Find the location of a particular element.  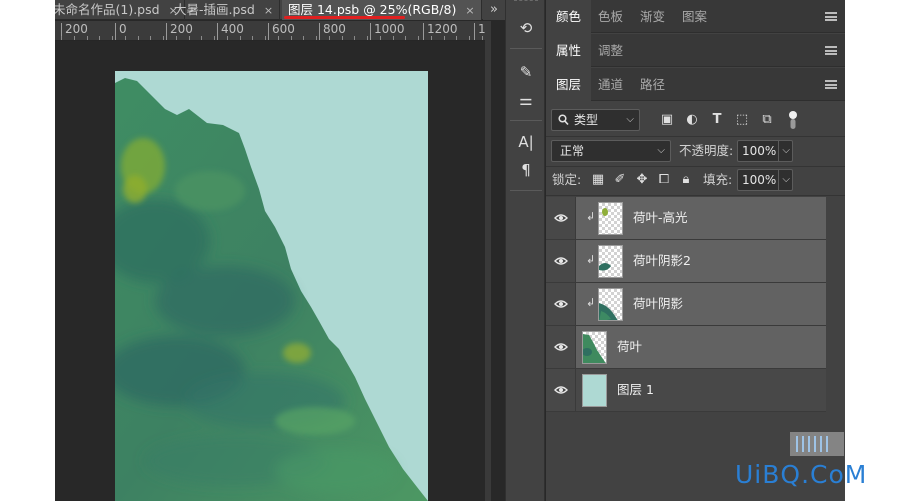

document-tab-untitled: 未命名作品(1).psd × is located at coordinates (120, 10).